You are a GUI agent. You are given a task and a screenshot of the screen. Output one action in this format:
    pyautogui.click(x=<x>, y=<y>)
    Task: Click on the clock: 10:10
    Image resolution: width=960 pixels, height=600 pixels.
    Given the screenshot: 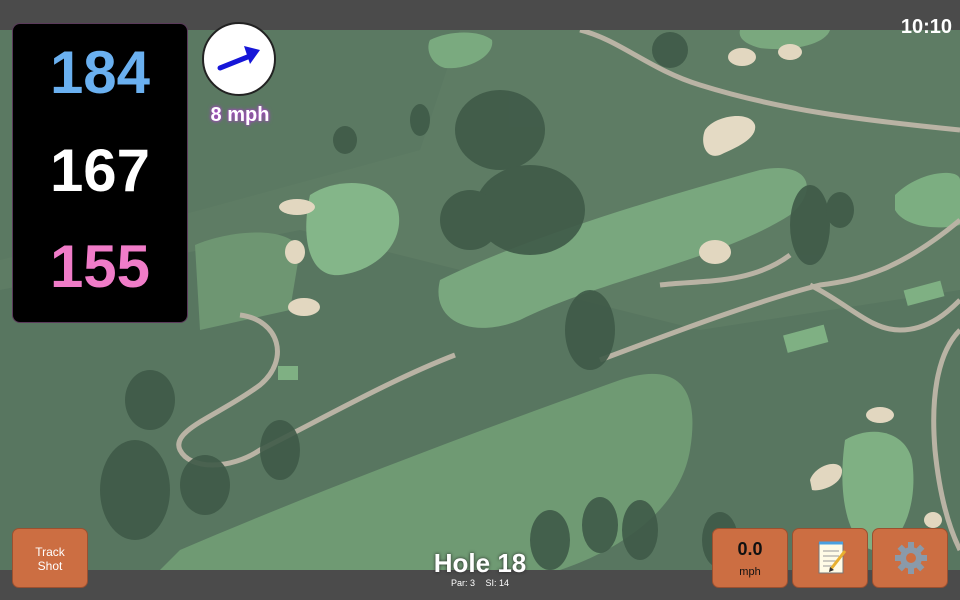 What is the action you would take?
    pyautogui.click(x=926, y=27)
    